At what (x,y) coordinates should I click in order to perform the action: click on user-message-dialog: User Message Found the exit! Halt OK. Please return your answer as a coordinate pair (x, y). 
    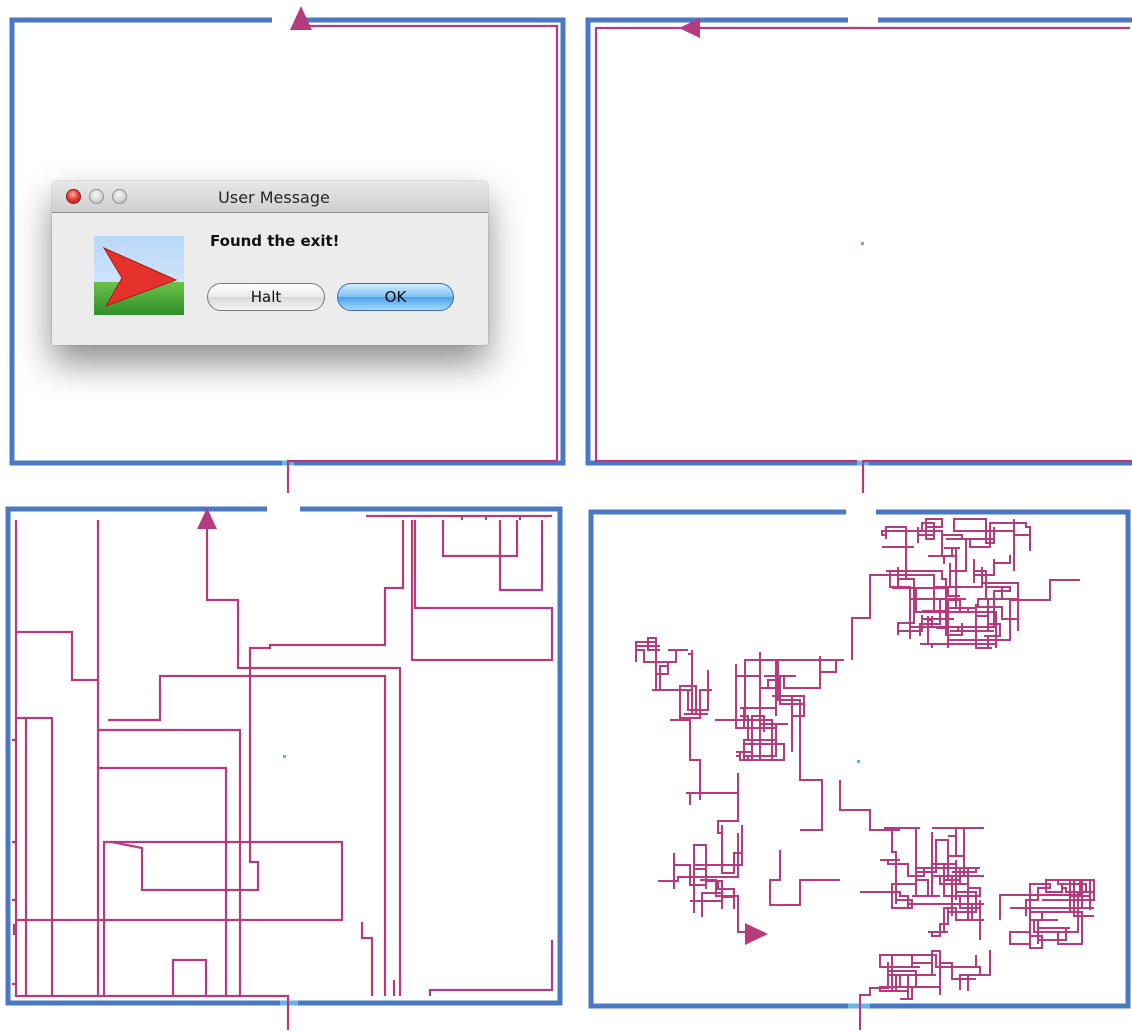
    Looking at the image, I should click on (270, 263).